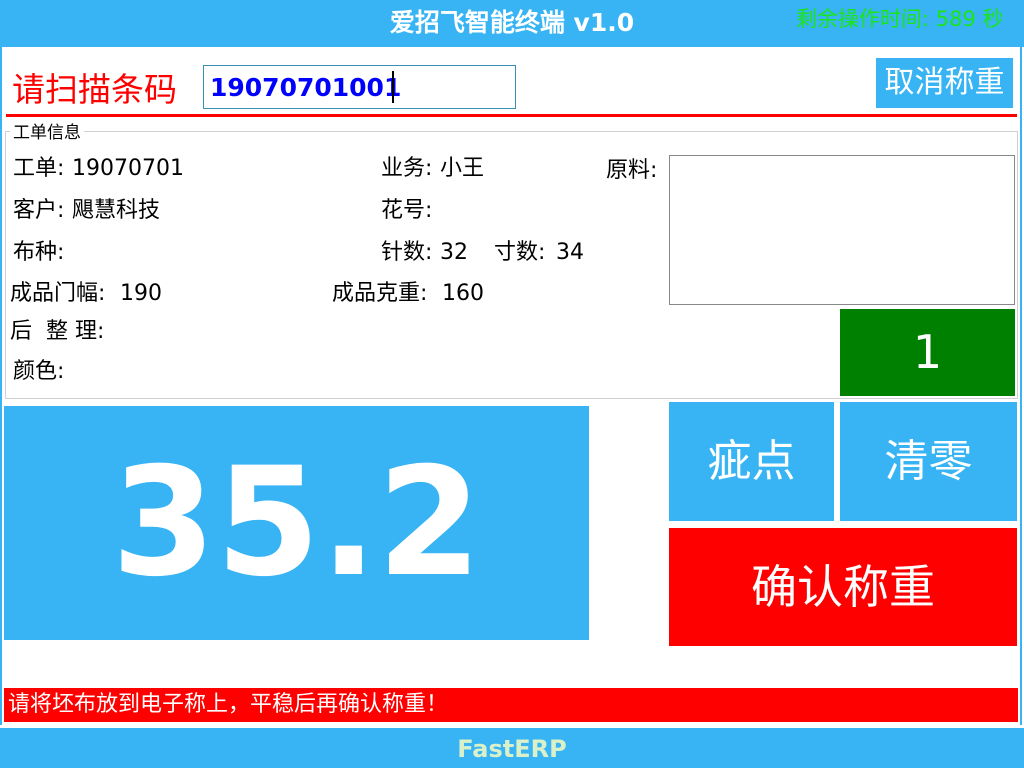  I want to click on sales-label: 业务:, so click(407, 168).